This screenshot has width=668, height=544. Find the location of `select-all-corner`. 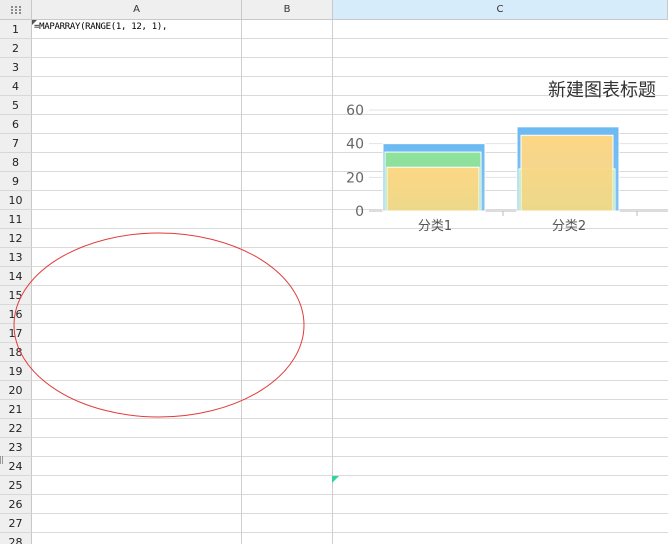

select-all-corner is located at coordinates (16, 10).